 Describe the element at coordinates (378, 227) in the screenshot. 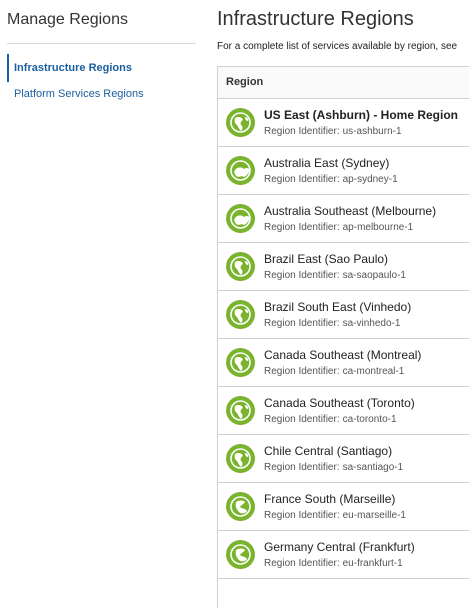

I see `region-identifier-value: ap-melbourne-1` at that location.